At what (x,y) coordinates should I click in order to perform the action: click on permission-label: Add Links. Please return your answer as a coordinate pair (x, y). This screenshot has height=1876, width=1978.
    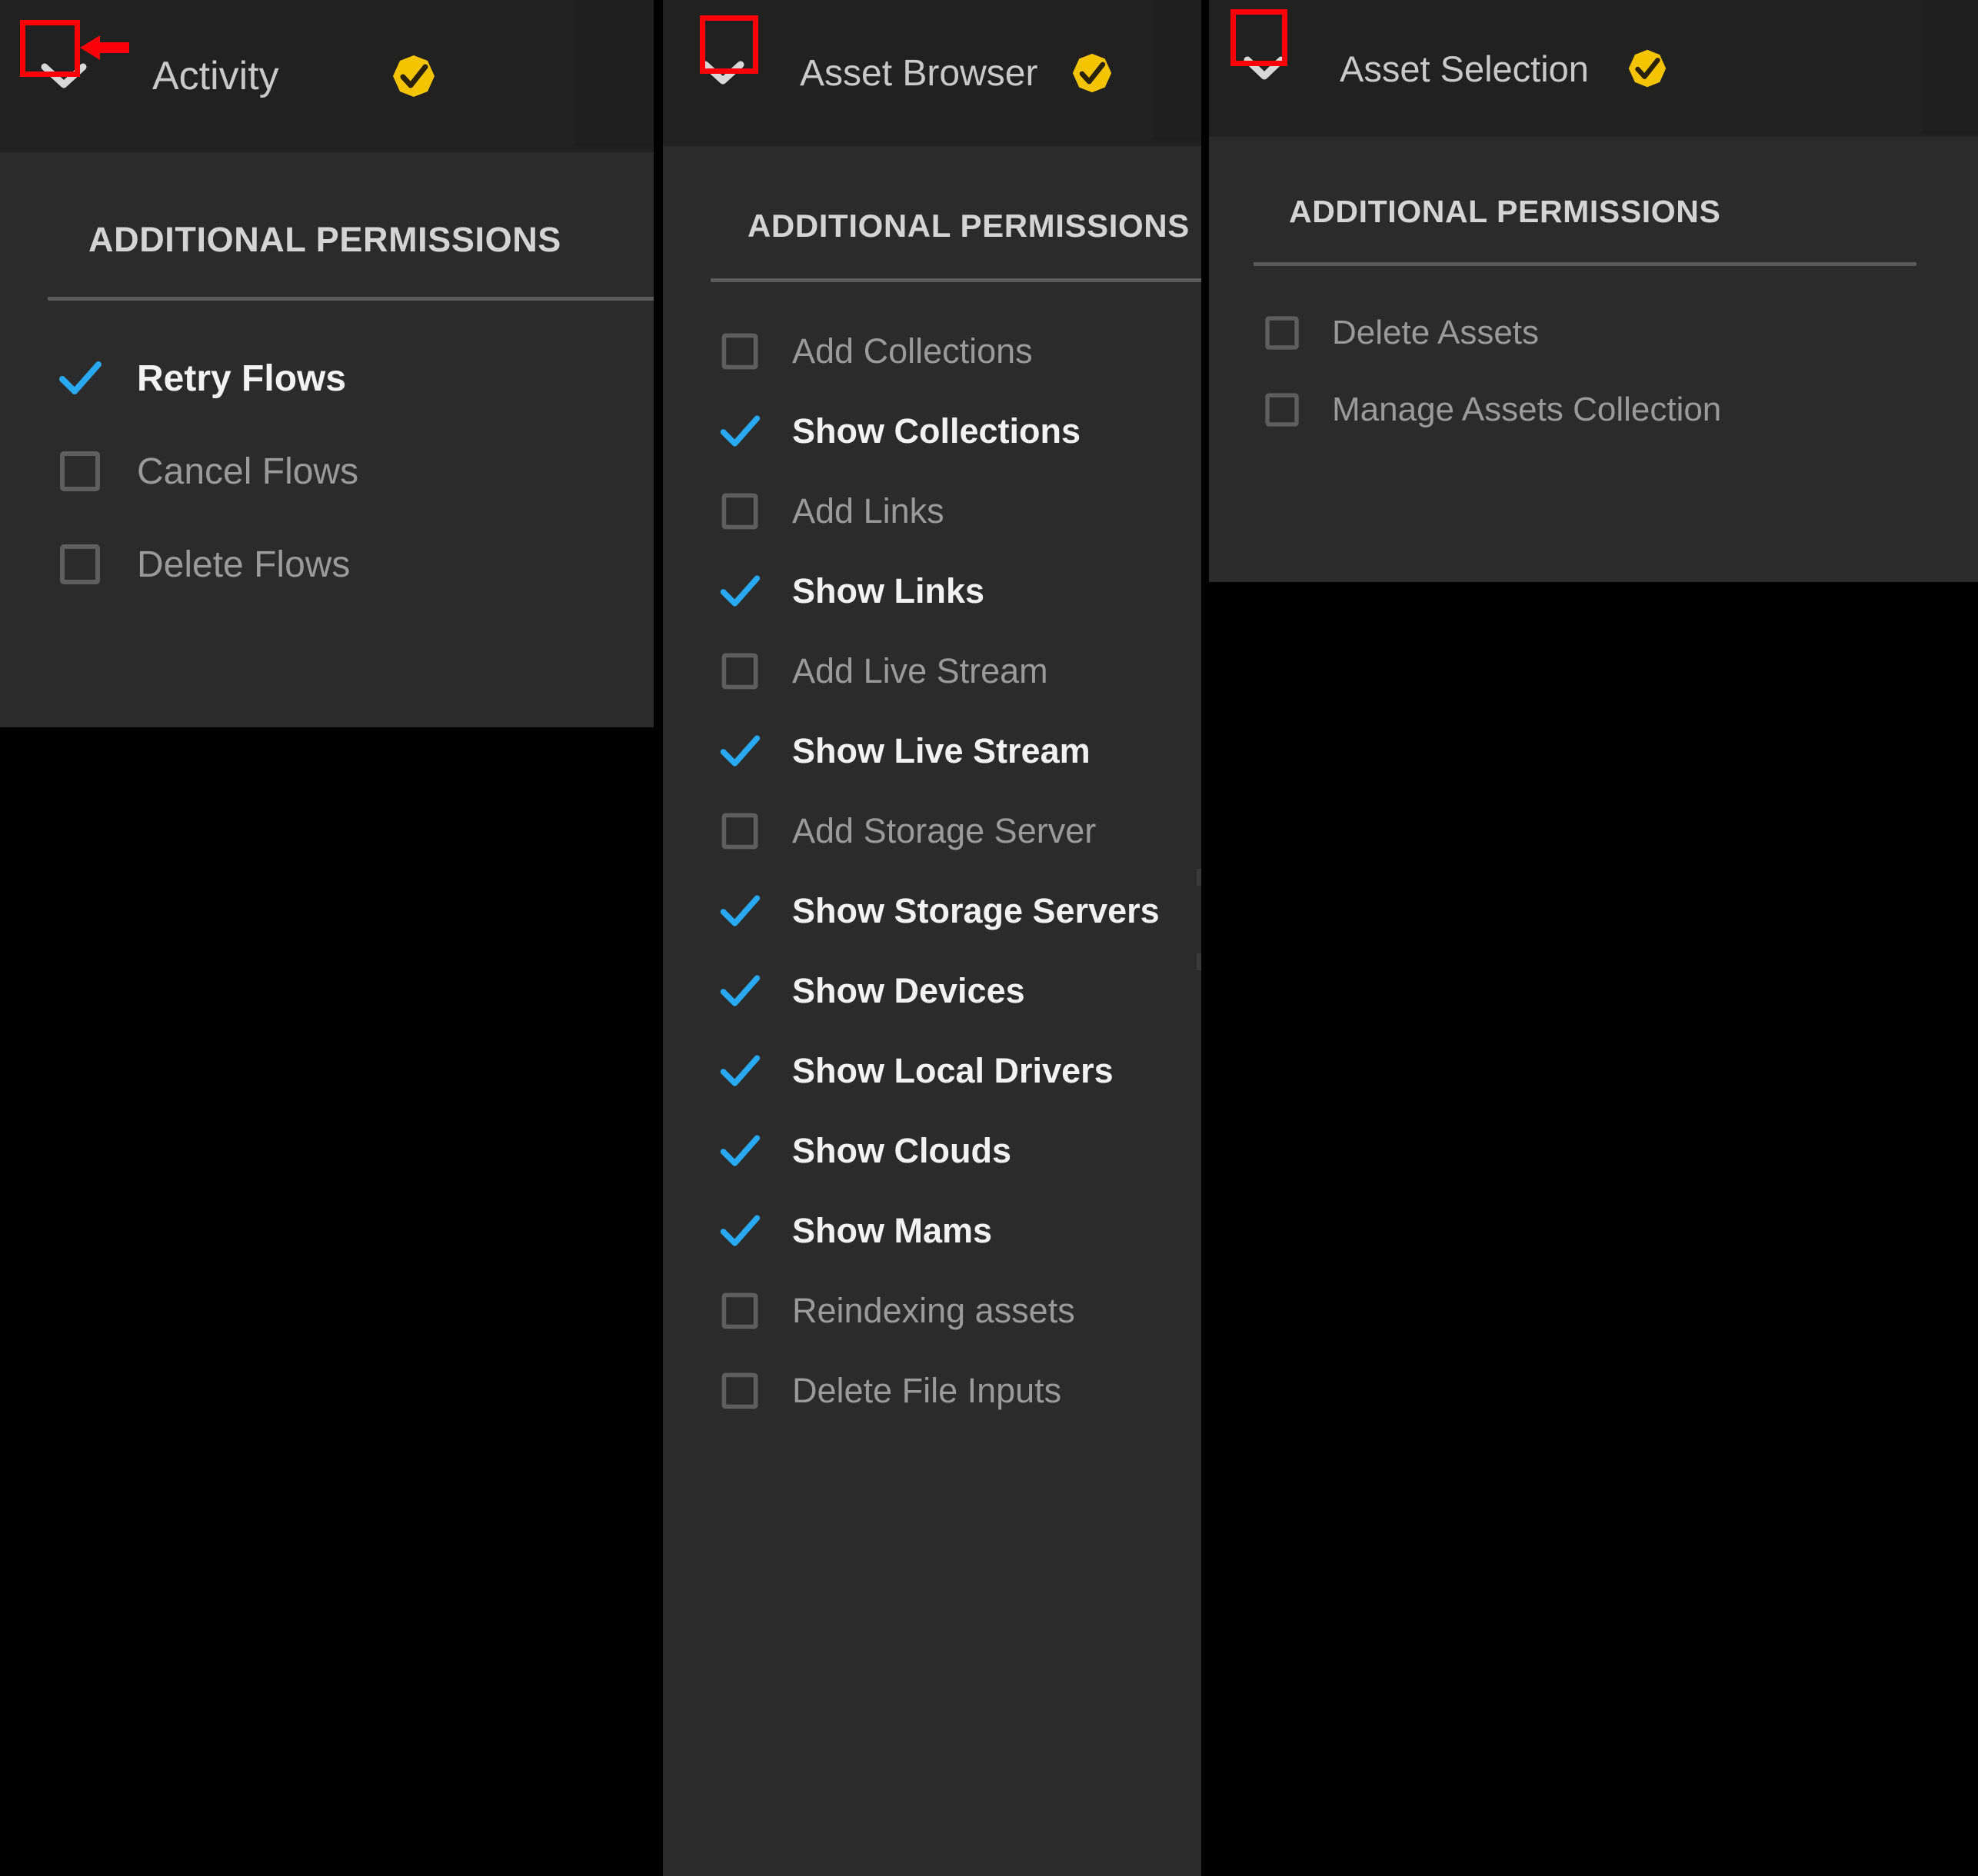
    Looking at the image, I should click on (868, 511).